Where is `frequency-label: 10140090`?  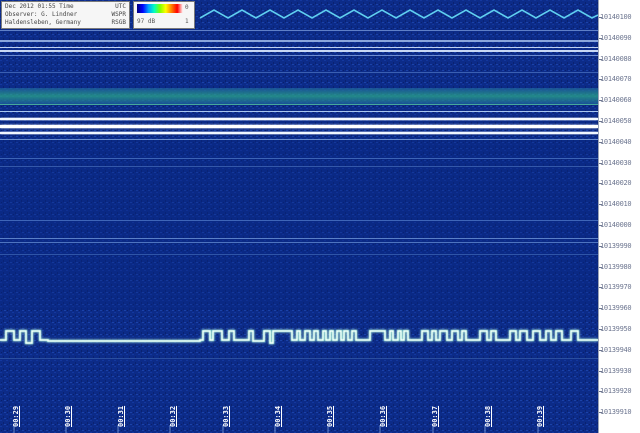
frequency-label: 10140090 is located at coordinates (616, 37).